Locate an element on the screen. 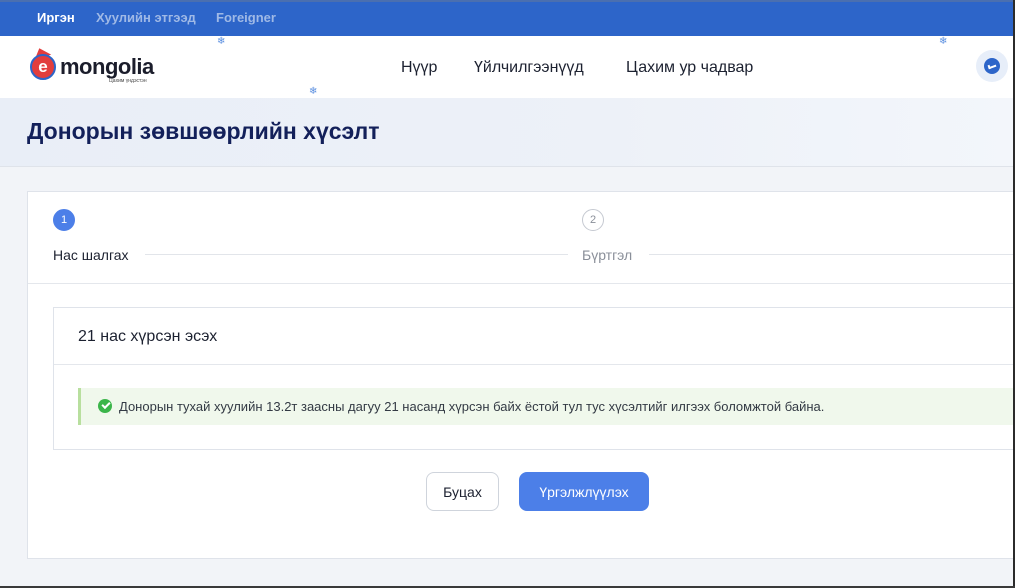 The image size is (1015, 588). logo-mark: e is located at coordinates (43, 67).